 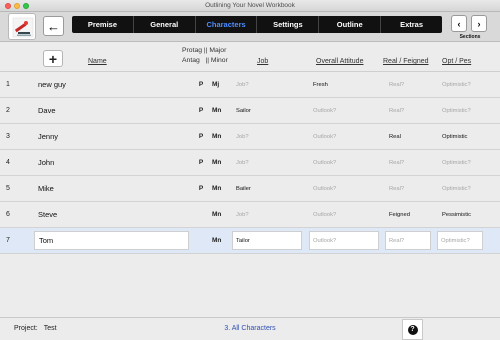 I want to click on row-number: 2, so click(x=8, y=110).